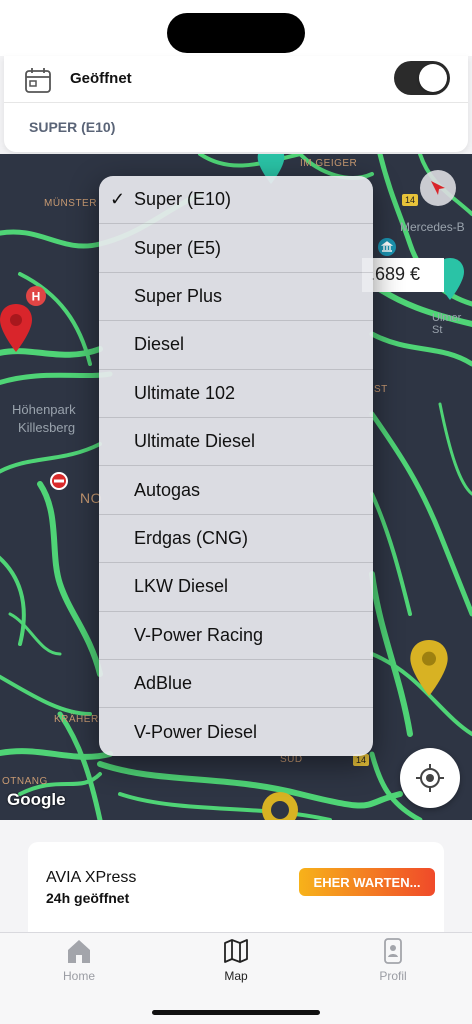 The height and width of the screenshot is (1024, 472). What do you see at coordinates (236, 248) in the screenshot?
I see `fuel-option: Super (E5)` at bounding box center [236, 248].